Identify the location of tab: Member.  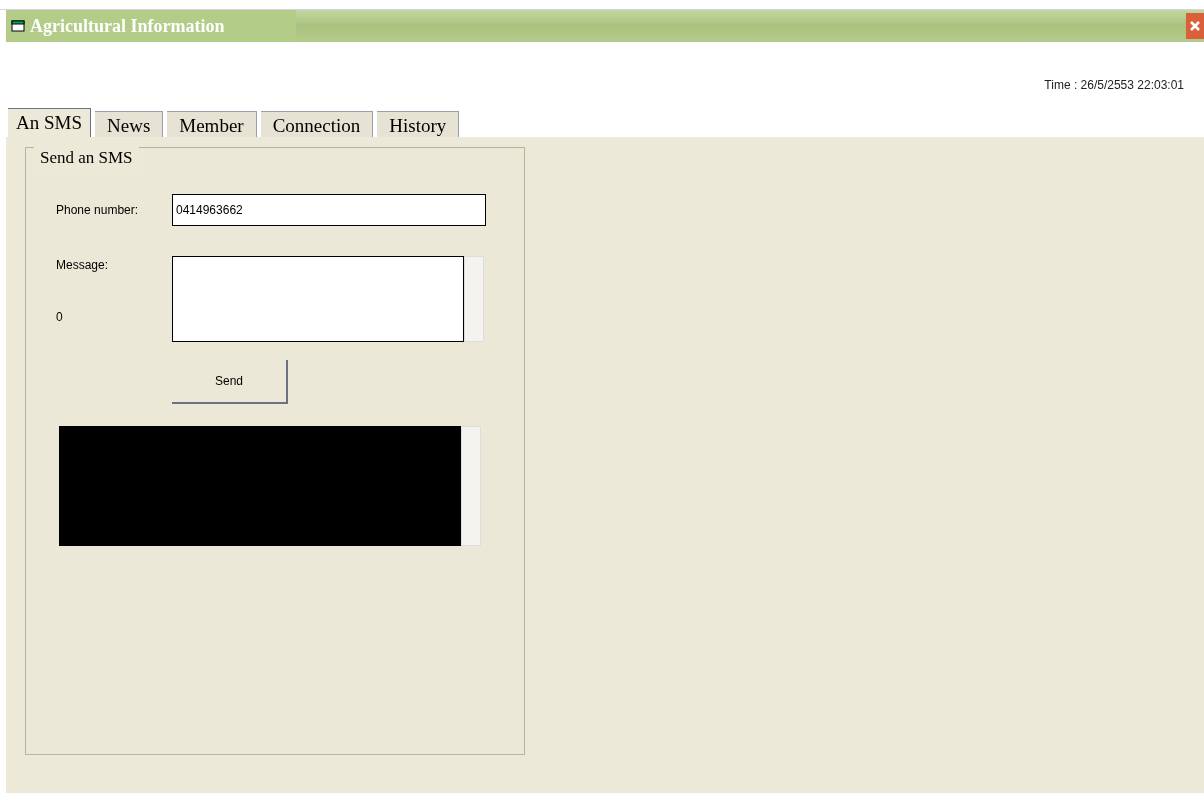
(212, 124).